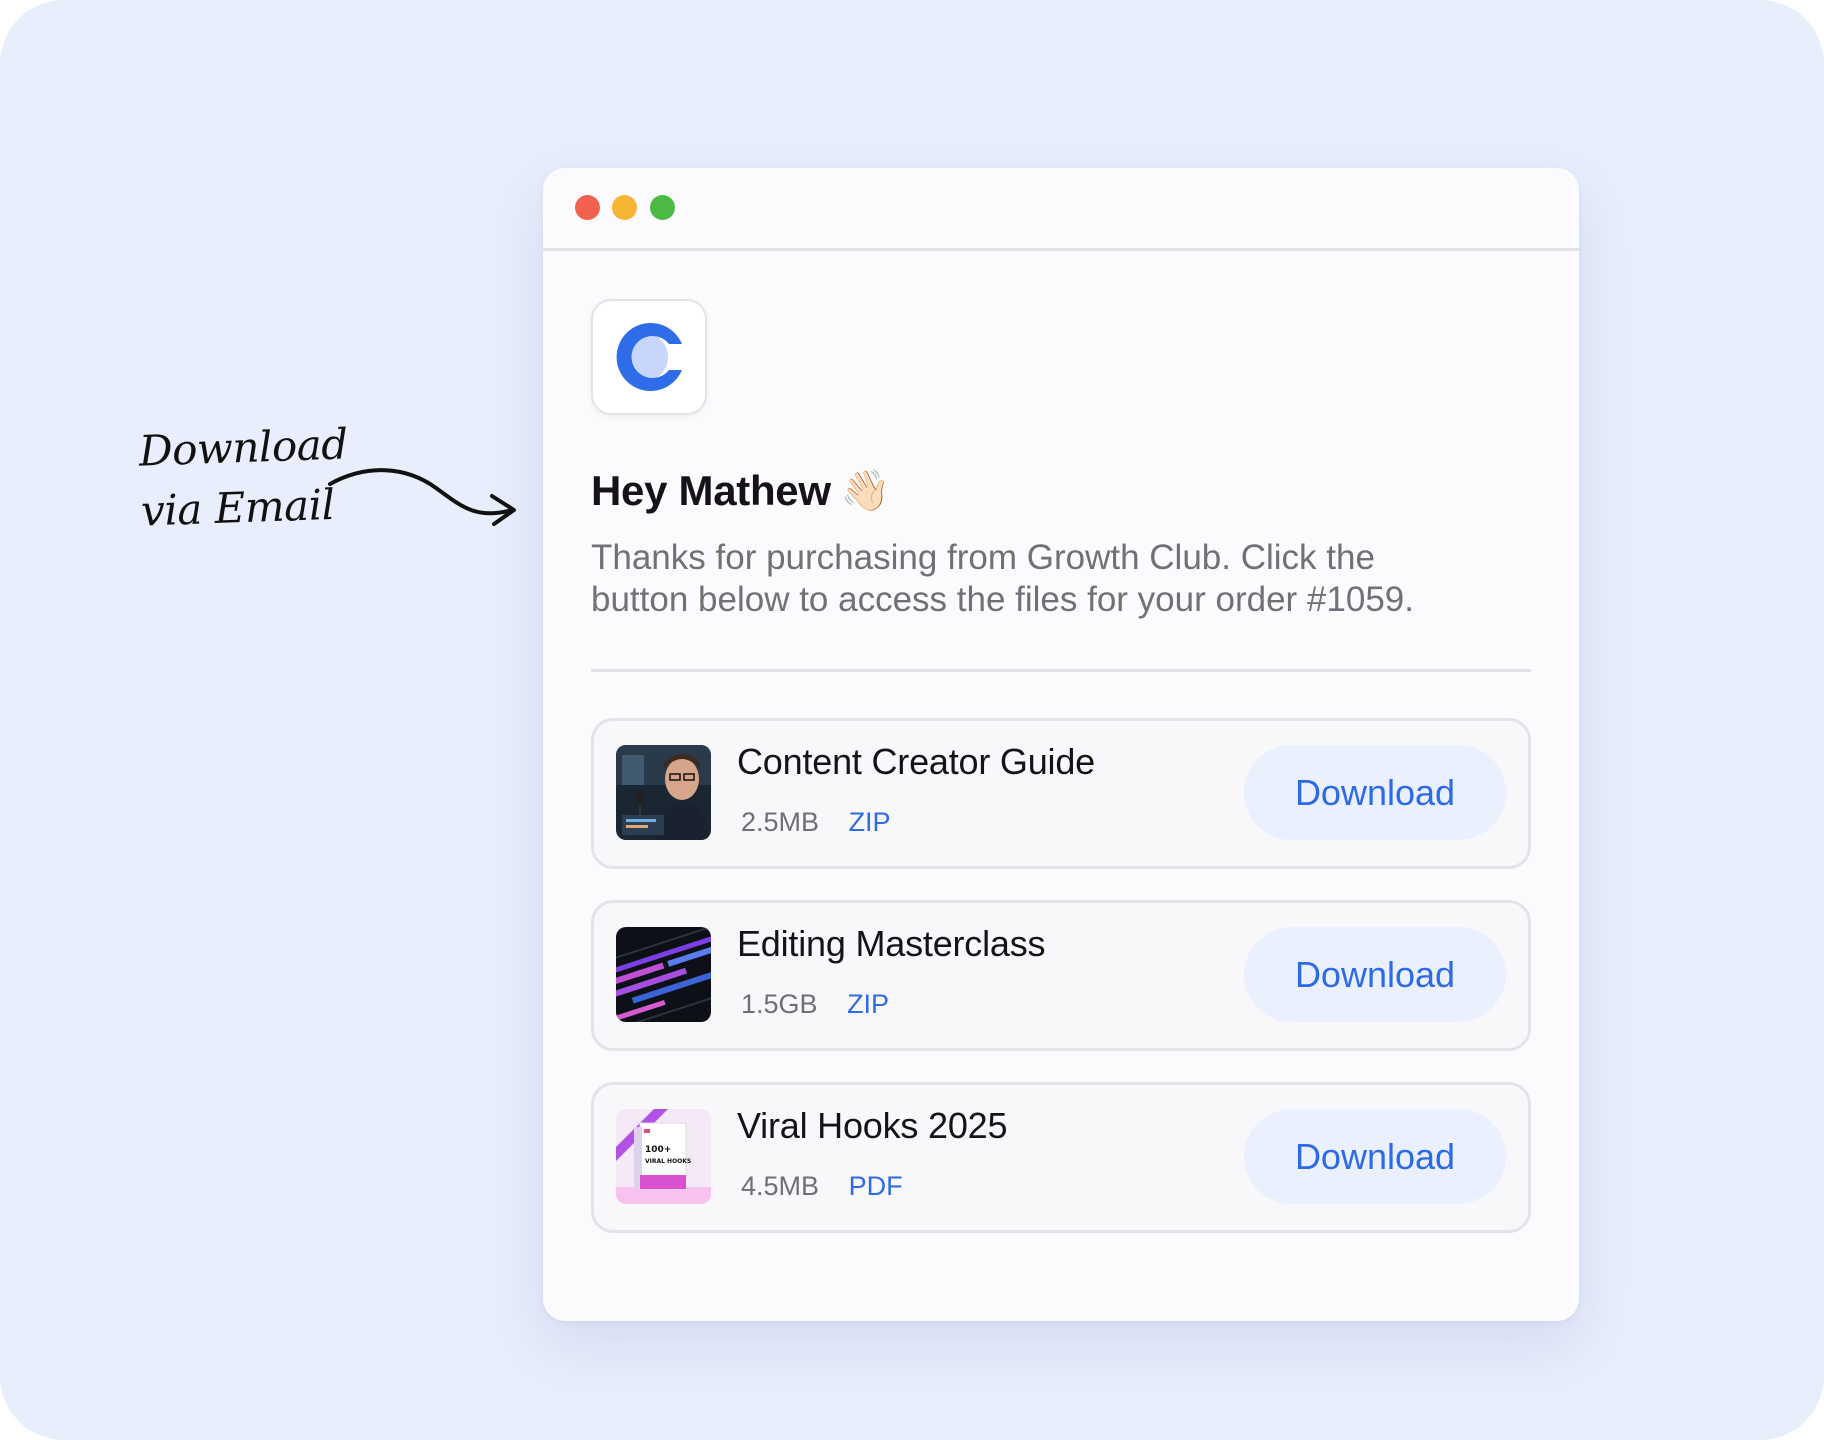  What do you see at coordinates (865, 491) in the screenshot?
I see `waving-hand-icon: 👋🏻` at bounding box center [865, 491].